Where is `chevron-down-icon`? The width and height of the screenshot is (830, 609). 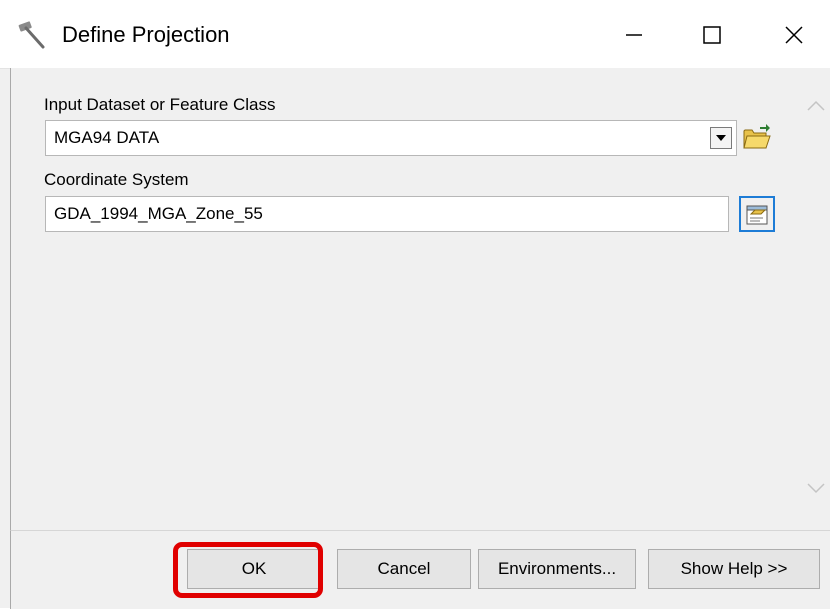 chevron-down-icon is located at coordinates (816, 488).